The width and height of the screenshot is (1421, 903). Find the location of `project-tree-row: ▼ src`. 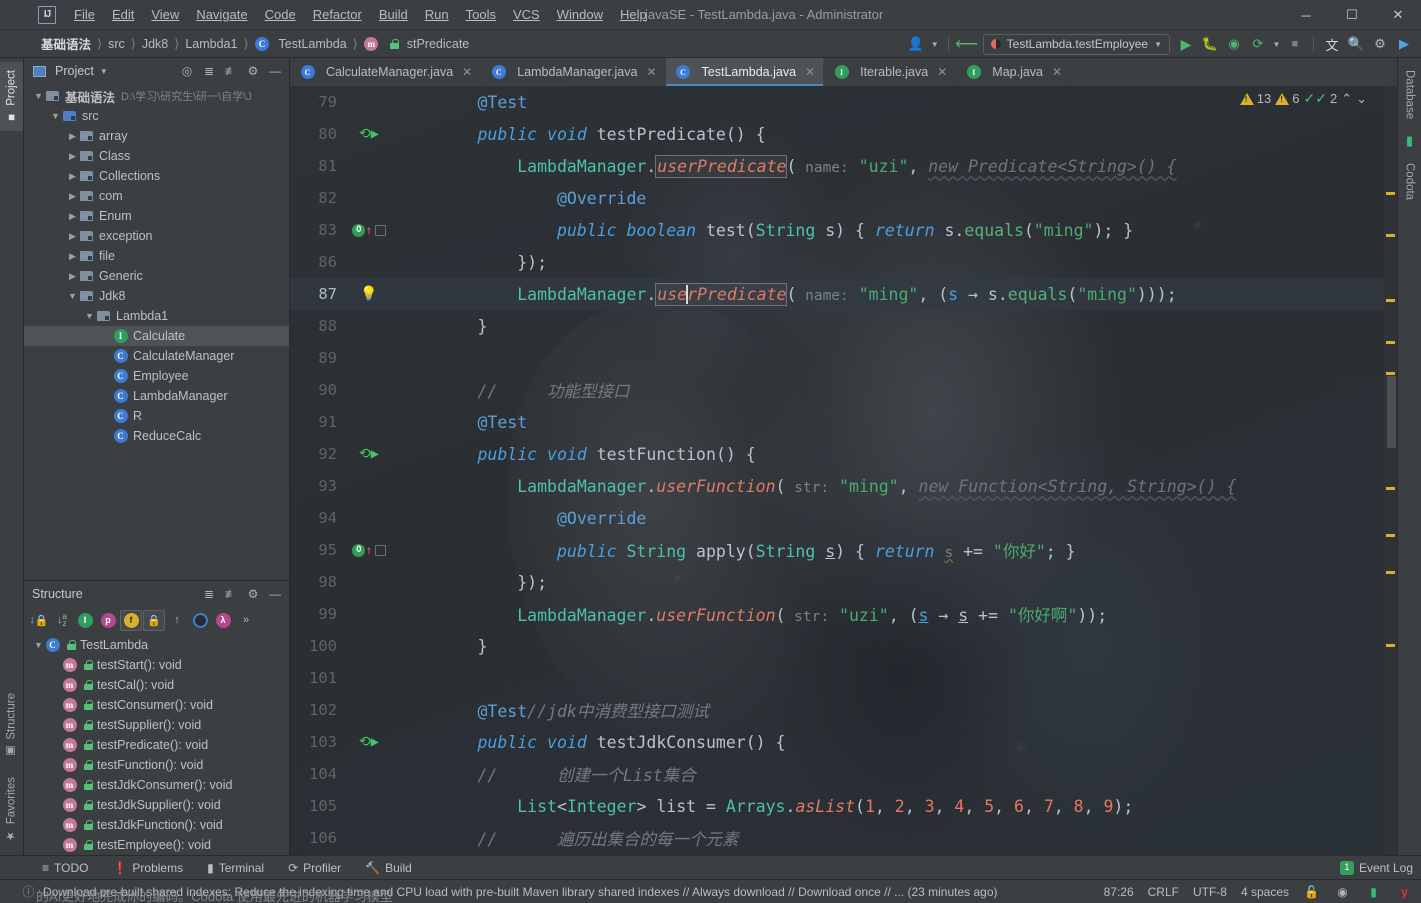

project-tree-row: ▼ src is located at coordinates (156, 116).